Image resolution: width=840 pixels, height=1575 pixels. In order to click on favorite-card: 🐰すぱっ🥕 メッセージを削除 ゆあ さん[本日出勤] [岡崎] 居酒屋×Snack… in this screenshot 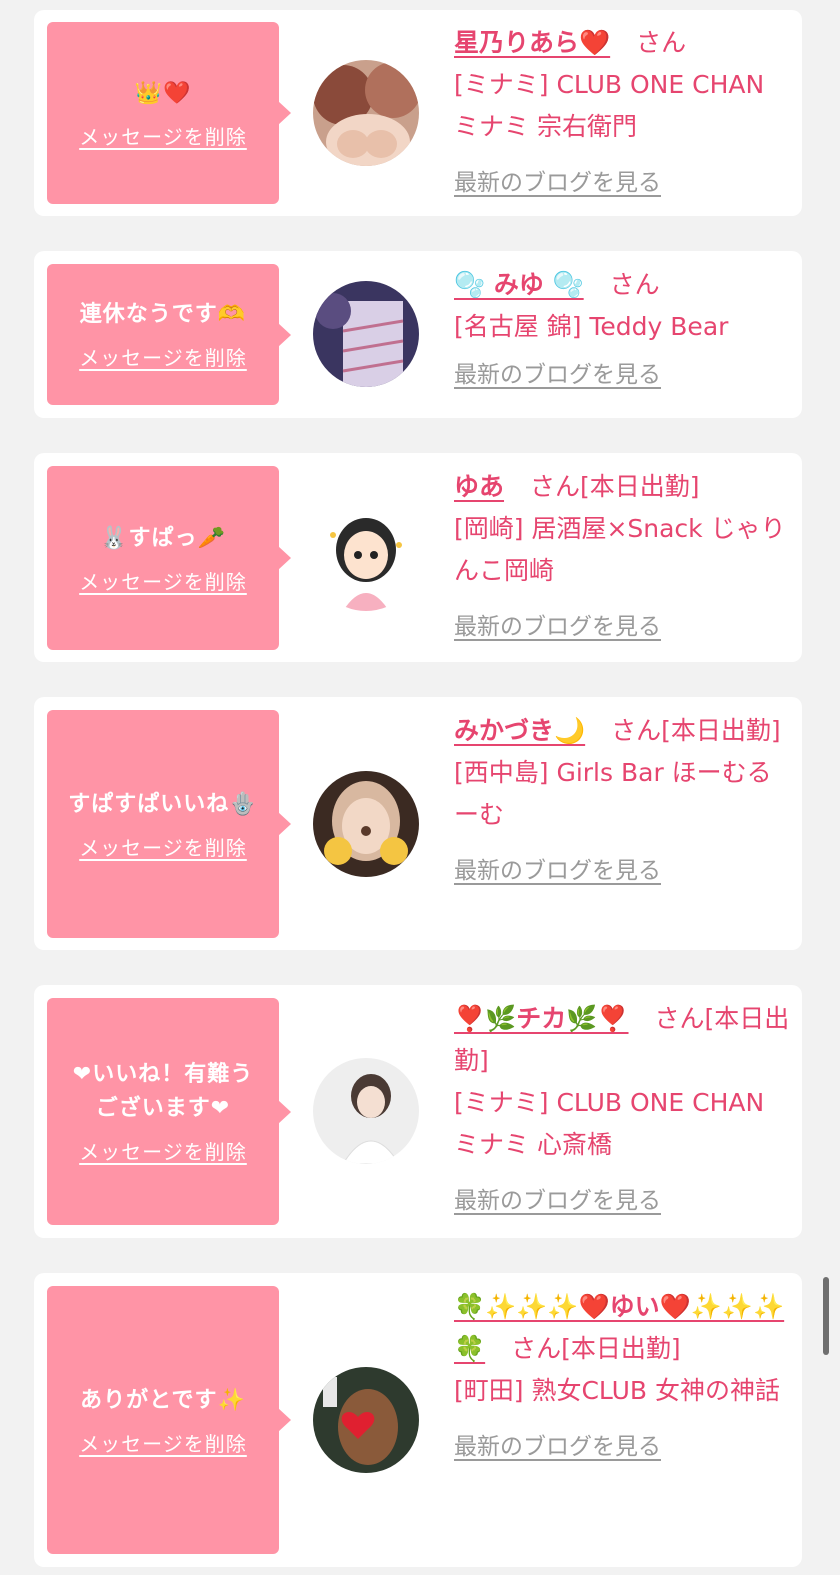, I will do `click(418, 557)`.